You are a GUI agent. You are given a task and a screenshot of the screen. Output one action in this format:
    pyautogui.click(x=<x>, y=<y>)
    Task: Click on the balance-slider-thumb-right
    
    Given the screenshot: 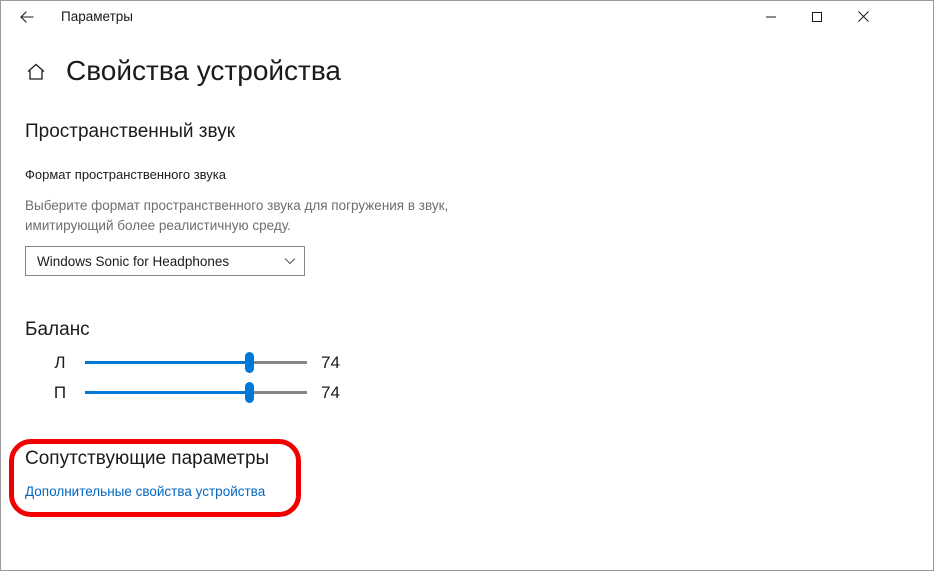 What is the action you would take?
    pyautogui.click(x=250, y=392)
    